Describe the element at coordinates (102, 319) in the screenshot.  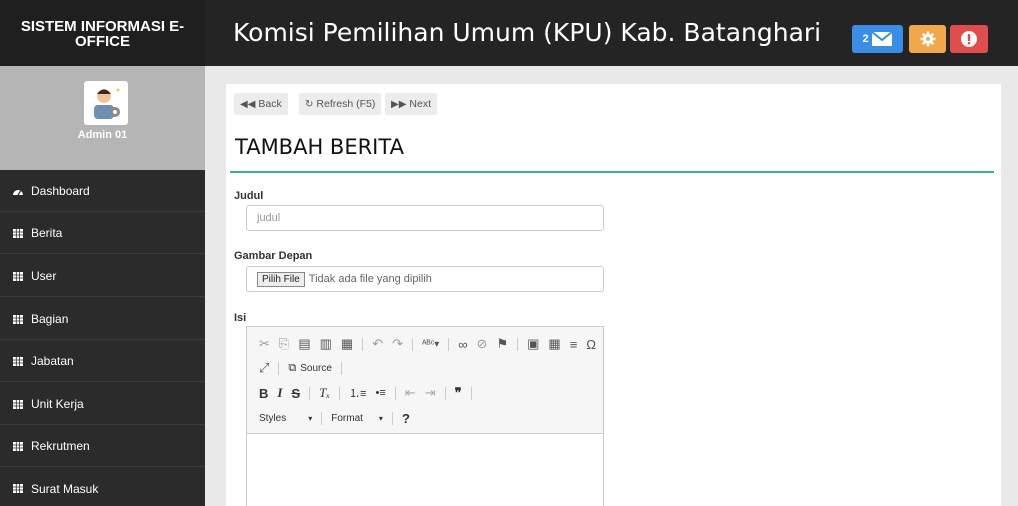
I see `sidebar-item-bagian: Bagian` at that location.